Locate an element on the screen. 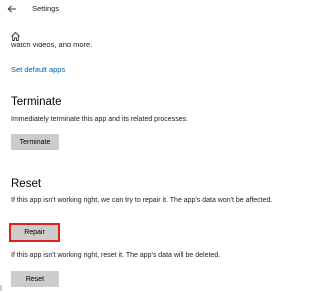  reset-heading: Reset is located at coordinates (26, 184).